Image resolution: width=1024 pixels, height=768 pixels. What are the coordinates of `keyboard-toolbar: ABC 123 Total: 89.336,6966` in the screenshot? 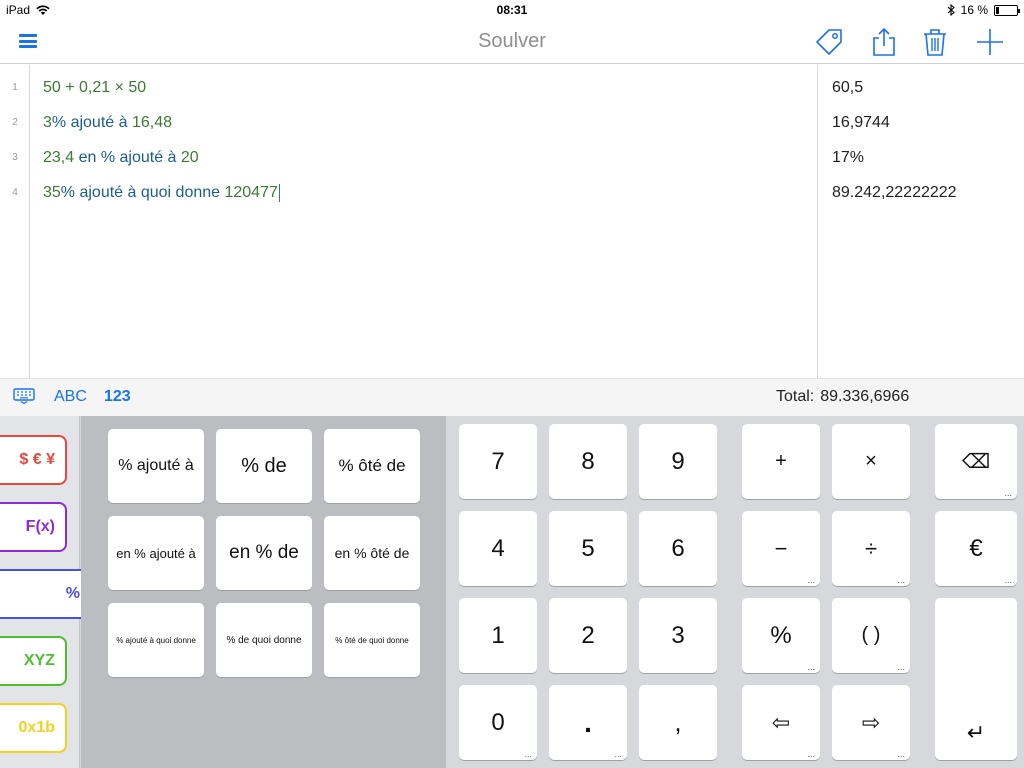 It's located at (512, 397).